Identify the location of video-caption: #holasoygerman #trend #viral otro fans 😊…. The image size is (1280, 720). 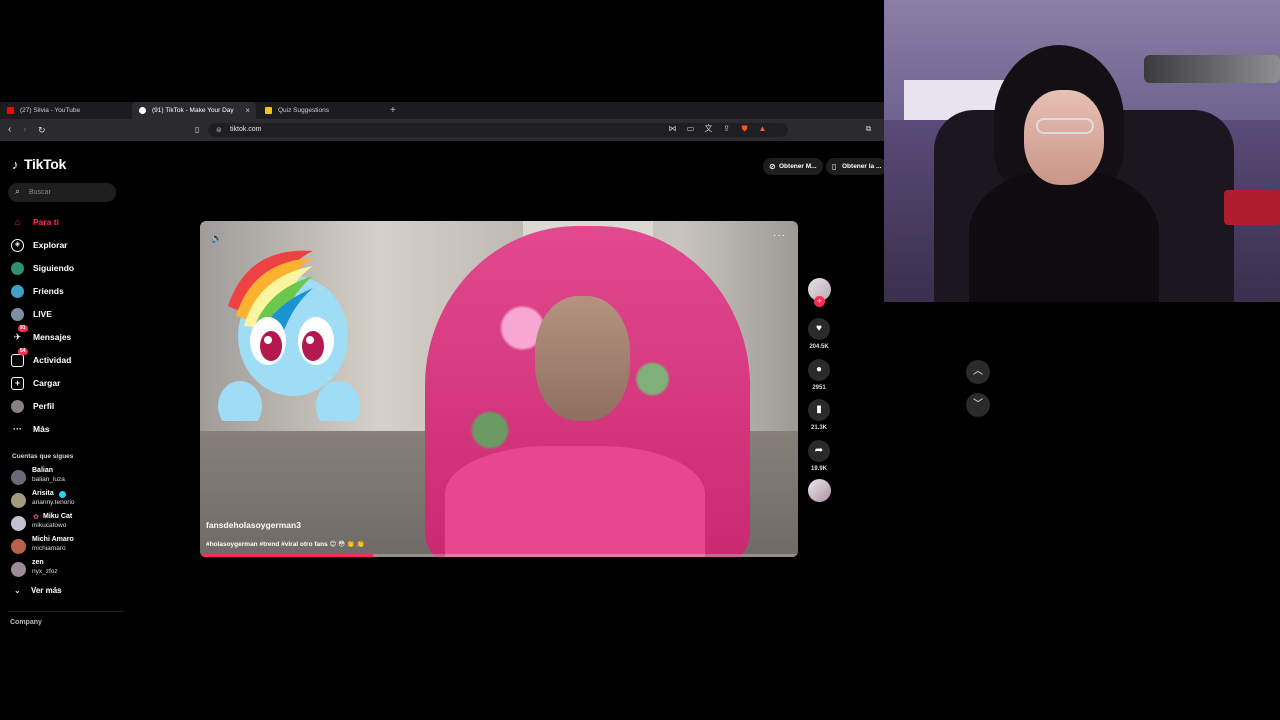
(285, 544).